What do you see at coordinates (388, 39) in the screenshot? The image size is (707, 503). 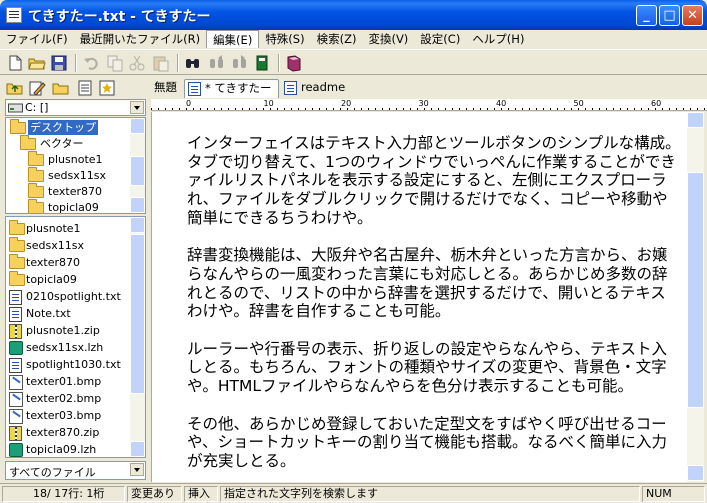 I see `menu-item-5: 変換(V)` at bounding box center [388, 39].